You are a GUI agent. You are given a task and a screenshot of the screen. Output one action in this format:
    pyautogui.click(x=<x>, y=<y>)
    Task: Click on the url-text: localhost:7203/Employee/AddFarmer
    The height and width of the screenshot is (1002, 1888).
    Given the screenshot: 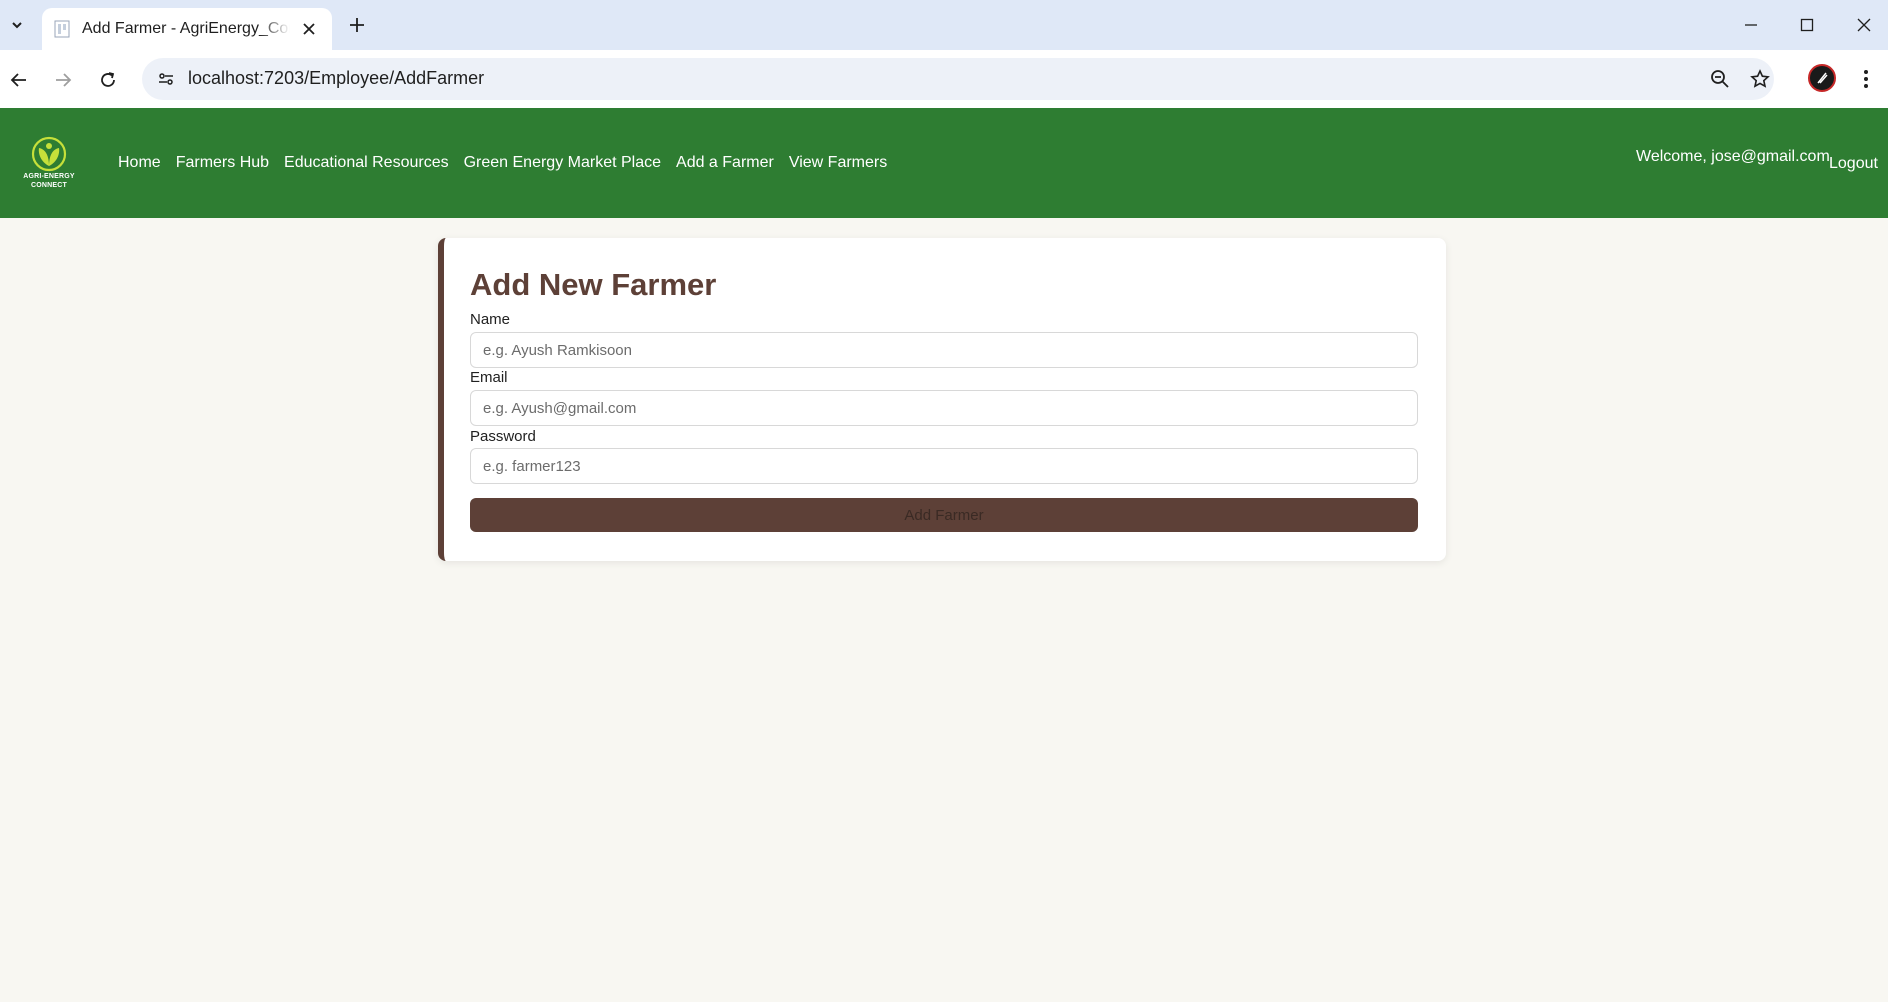 What is the action you would take?
    pyautogui.click(x=336, y=78)
    